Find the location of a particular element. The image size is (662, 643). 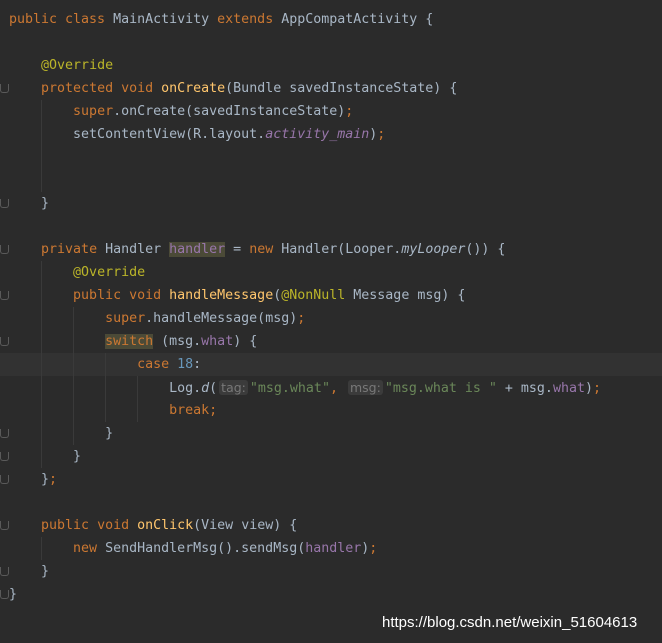

code-token: d is located at coordinates (205, 388).